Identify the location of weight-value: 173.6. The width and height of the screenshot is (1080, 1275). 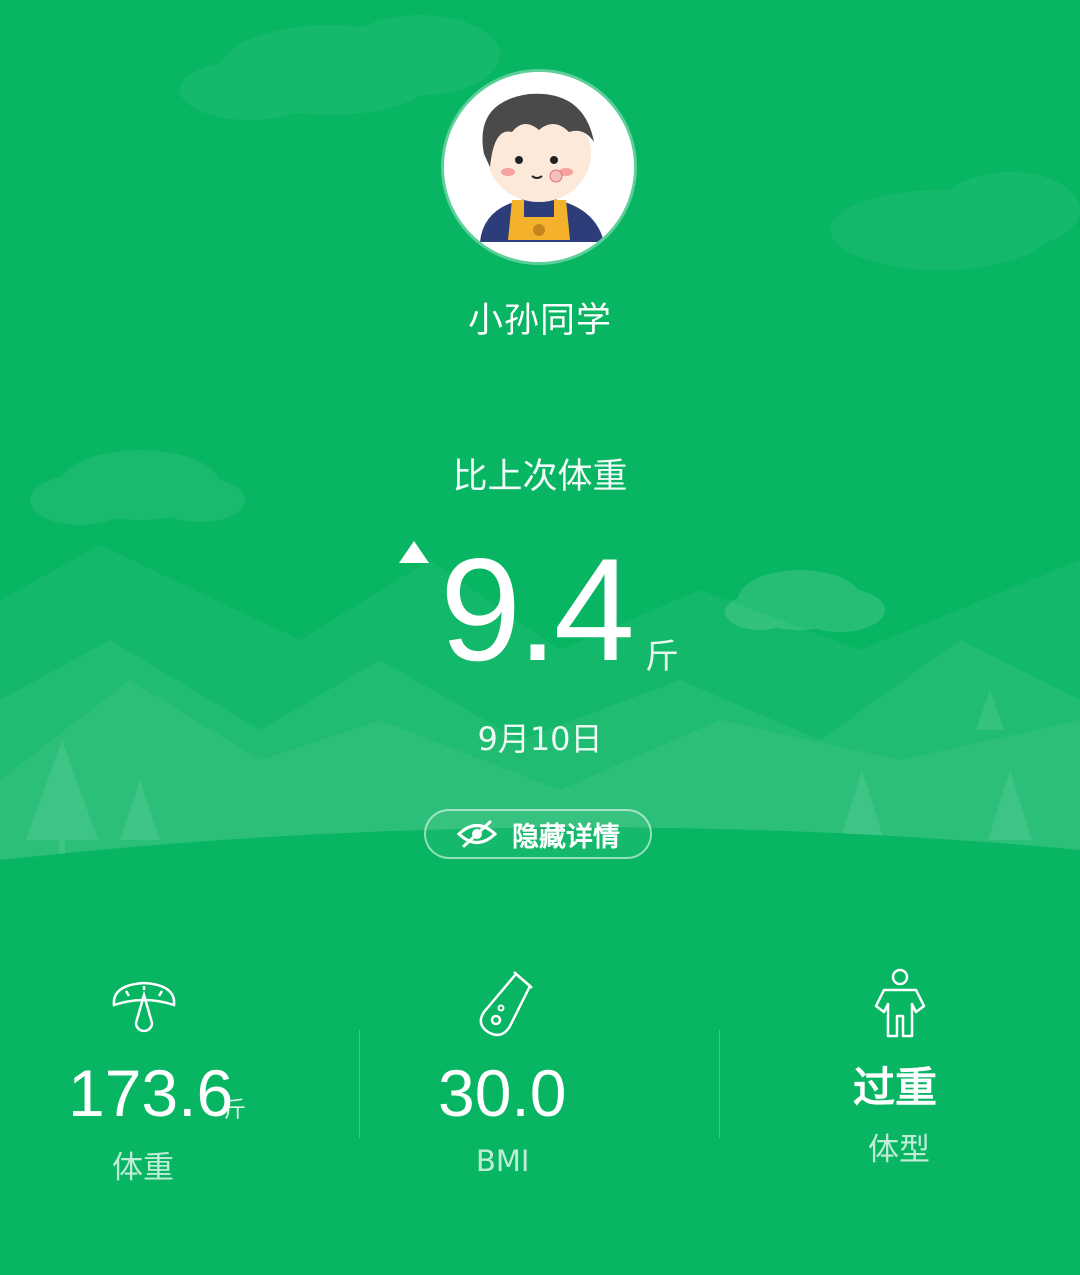
(151, 1093).